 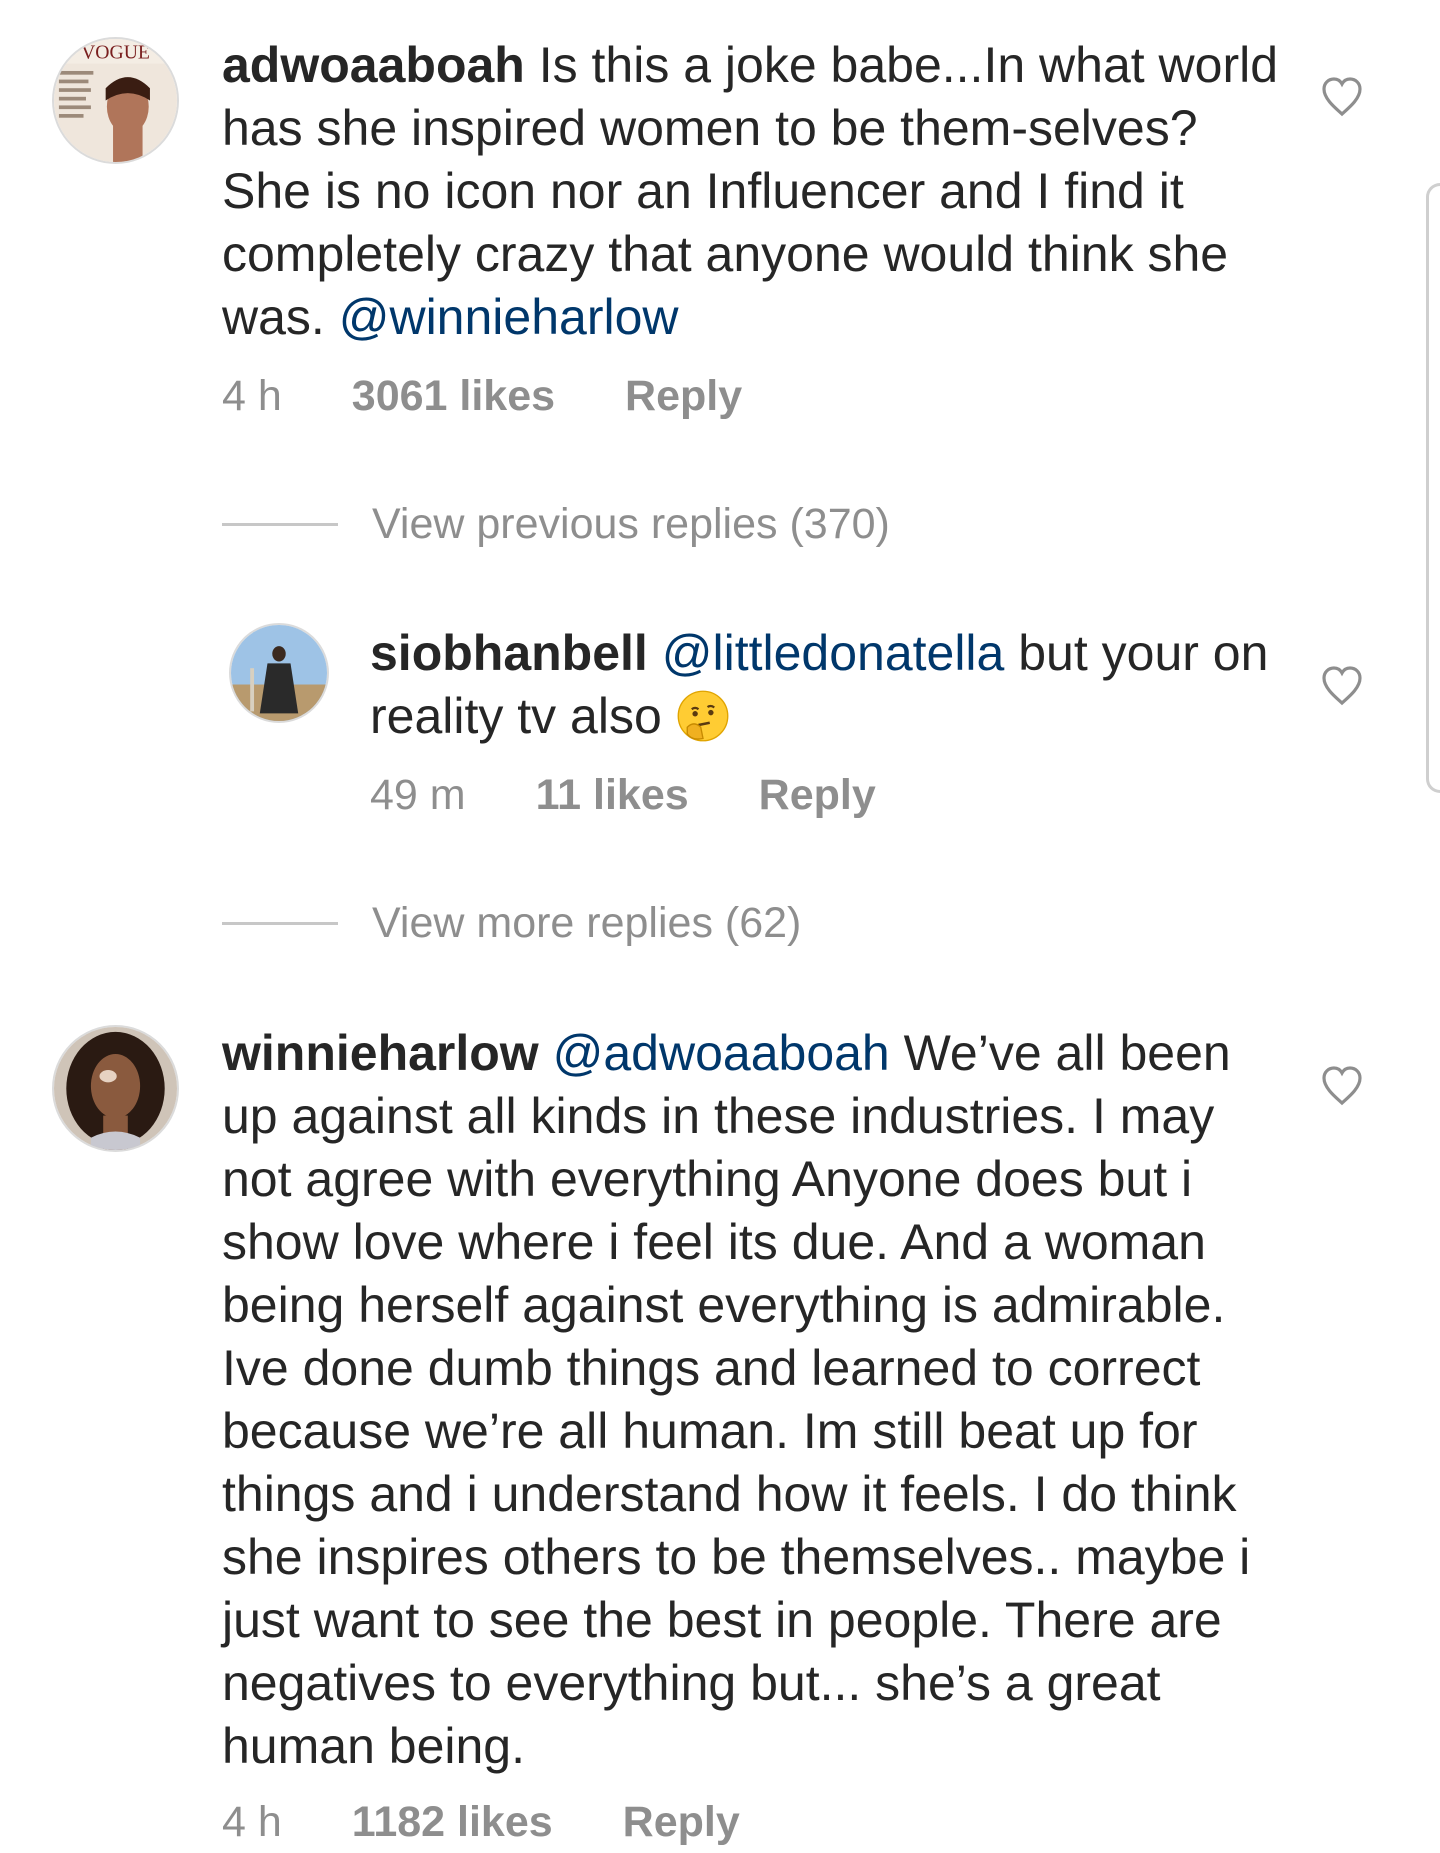 I want to click on comment-likes: 1182 likes, so click(x=452, y=1822).